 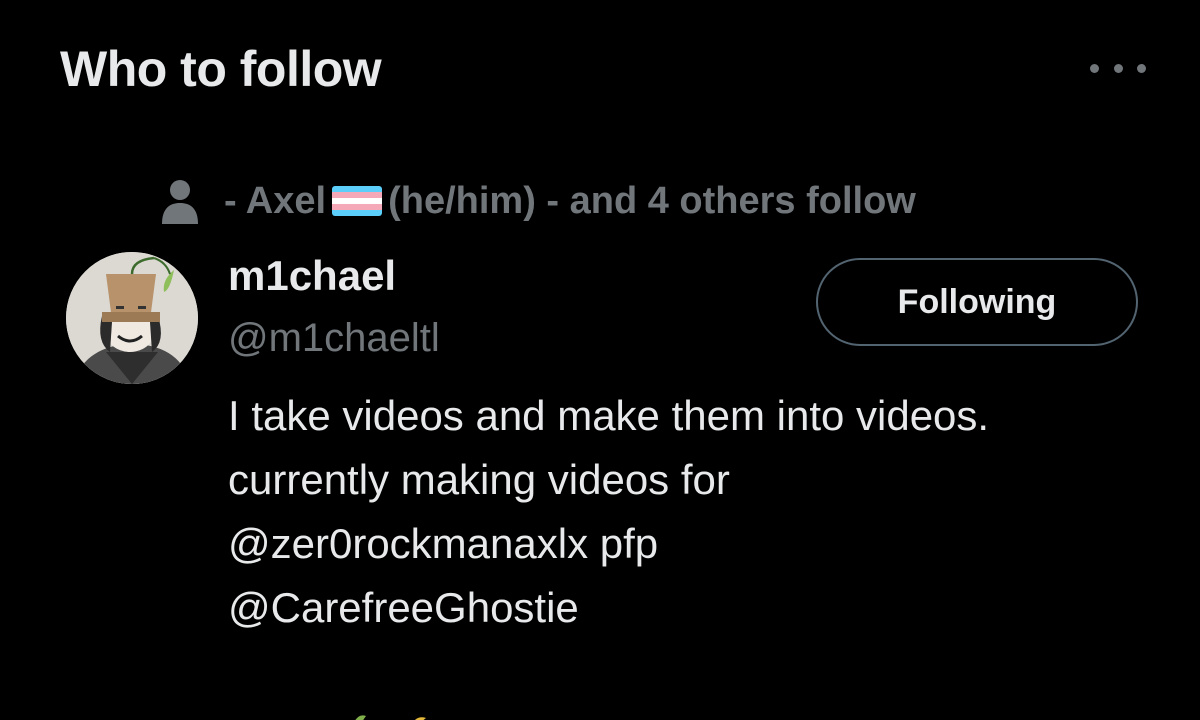 What do you see at coordinates (403, 607) in the screenshot?
I see `bio-mention-link: @CarefreeGhostie` at bounding box center [403, 607].